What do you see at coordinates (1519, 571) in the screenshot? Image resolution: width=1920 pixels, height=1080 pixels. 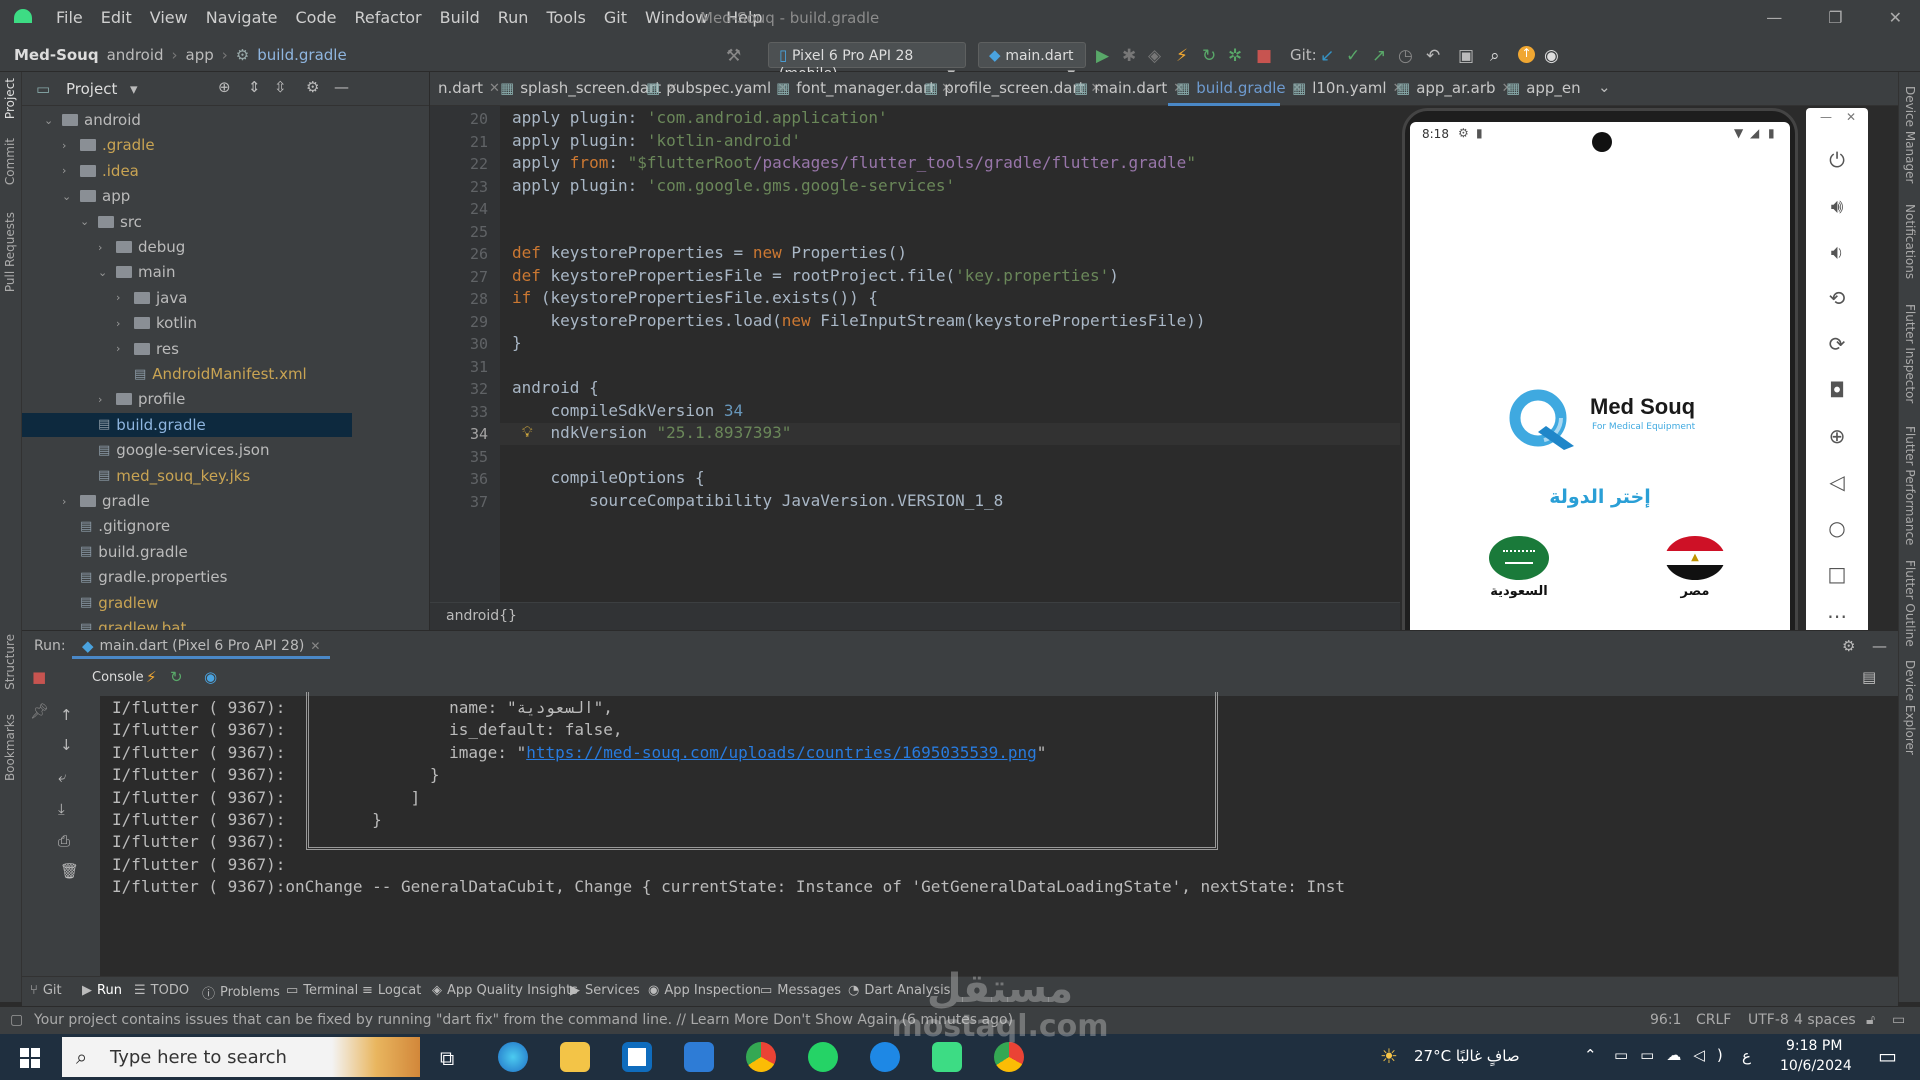 I see `country-saudi: السعودية` at bounding box center [1519, 571].